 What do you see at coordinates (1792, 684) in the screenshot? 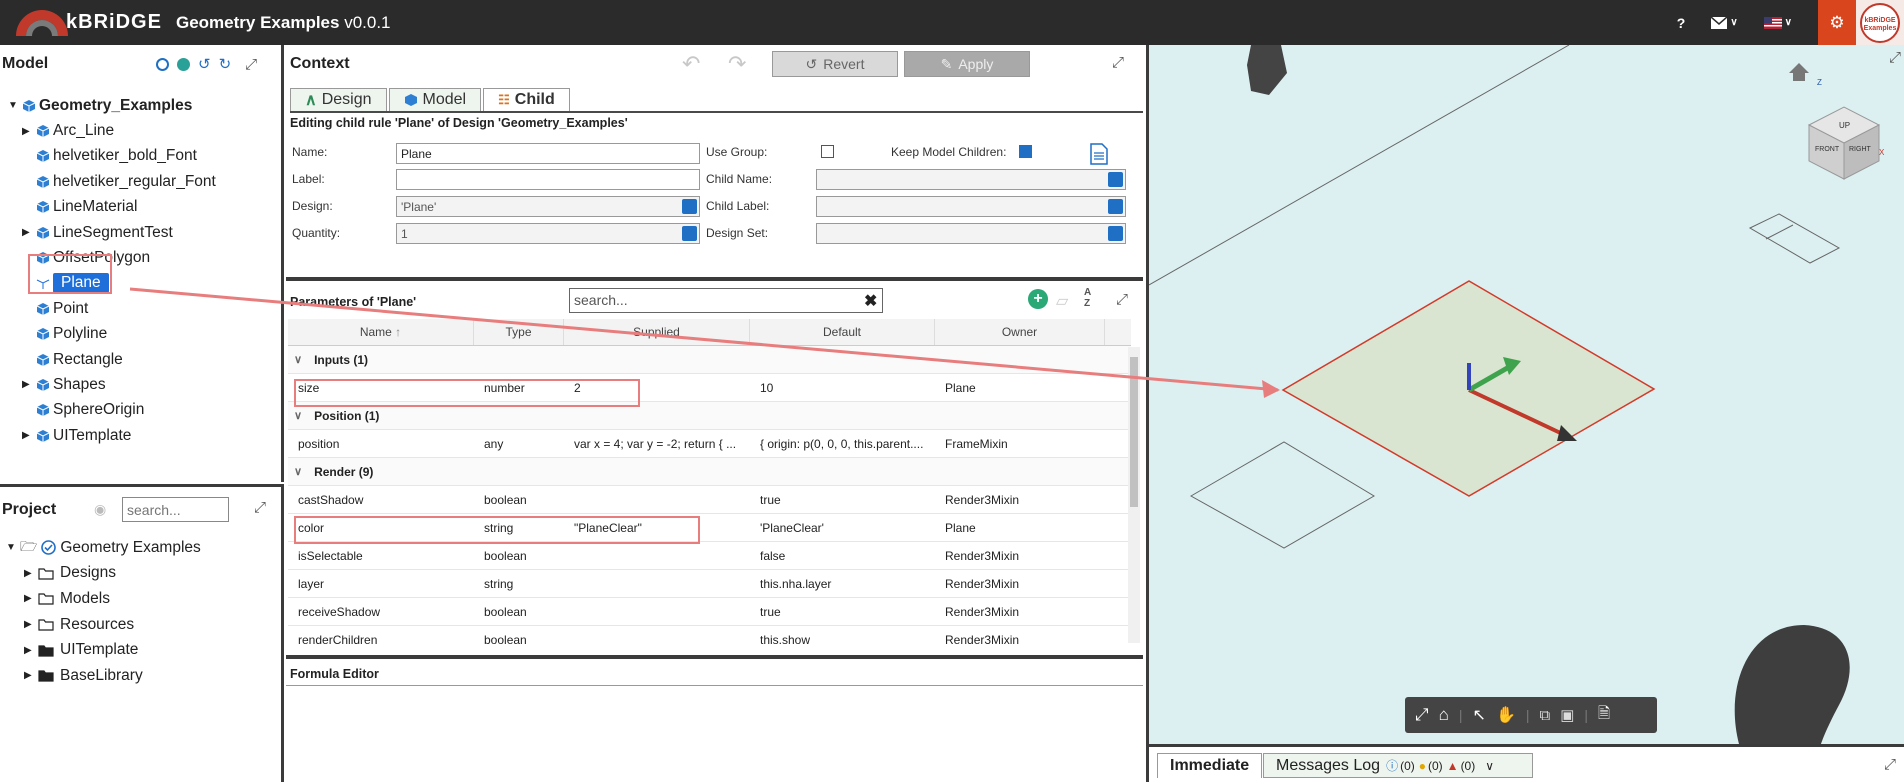
I see `scene-torus` at bounding box center [1792, 684].